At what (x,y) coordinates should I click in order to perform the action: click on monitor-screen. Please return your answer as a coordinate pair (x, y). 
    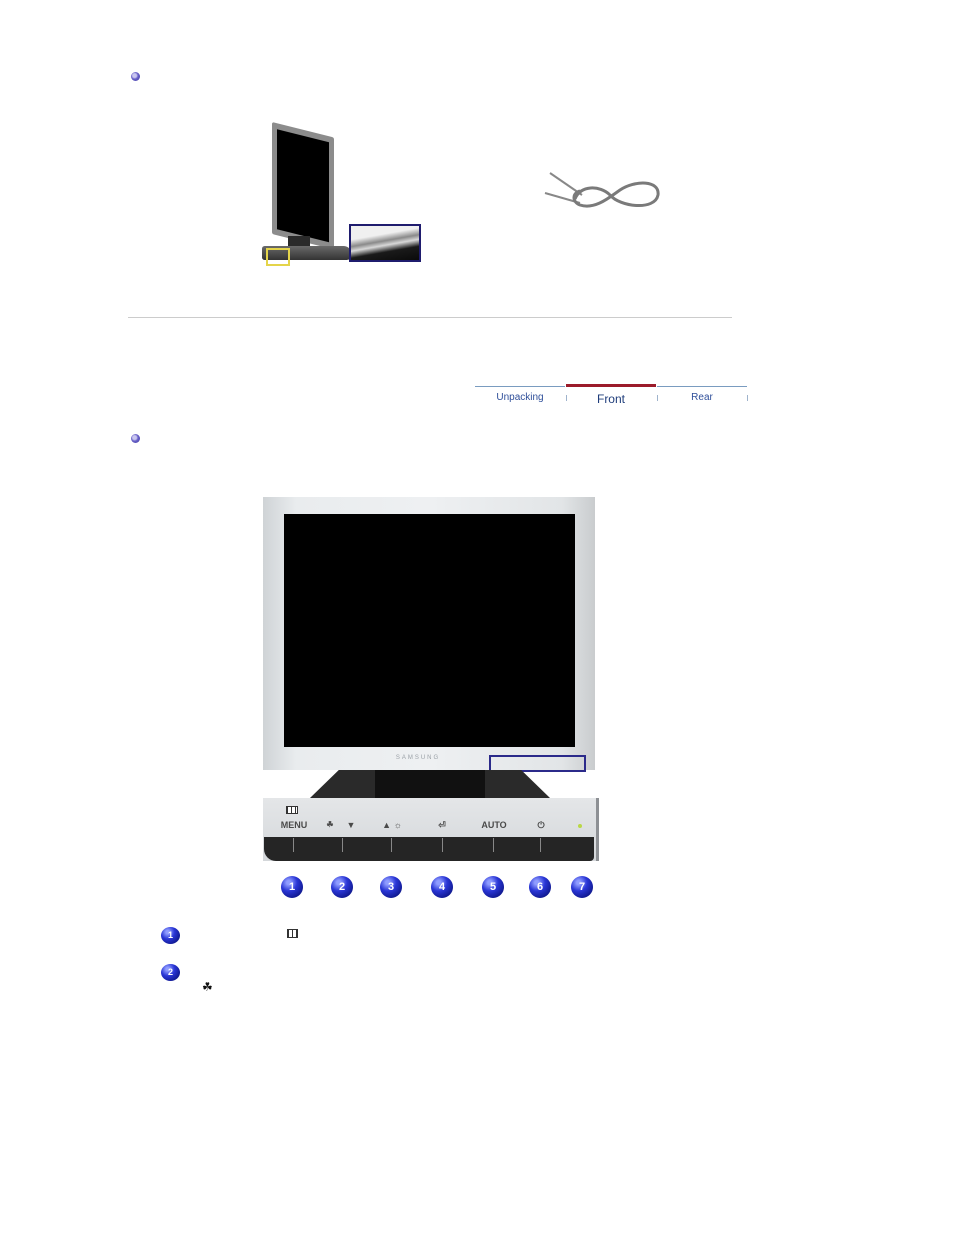
    Looking at the image, I should click on (303, 186).